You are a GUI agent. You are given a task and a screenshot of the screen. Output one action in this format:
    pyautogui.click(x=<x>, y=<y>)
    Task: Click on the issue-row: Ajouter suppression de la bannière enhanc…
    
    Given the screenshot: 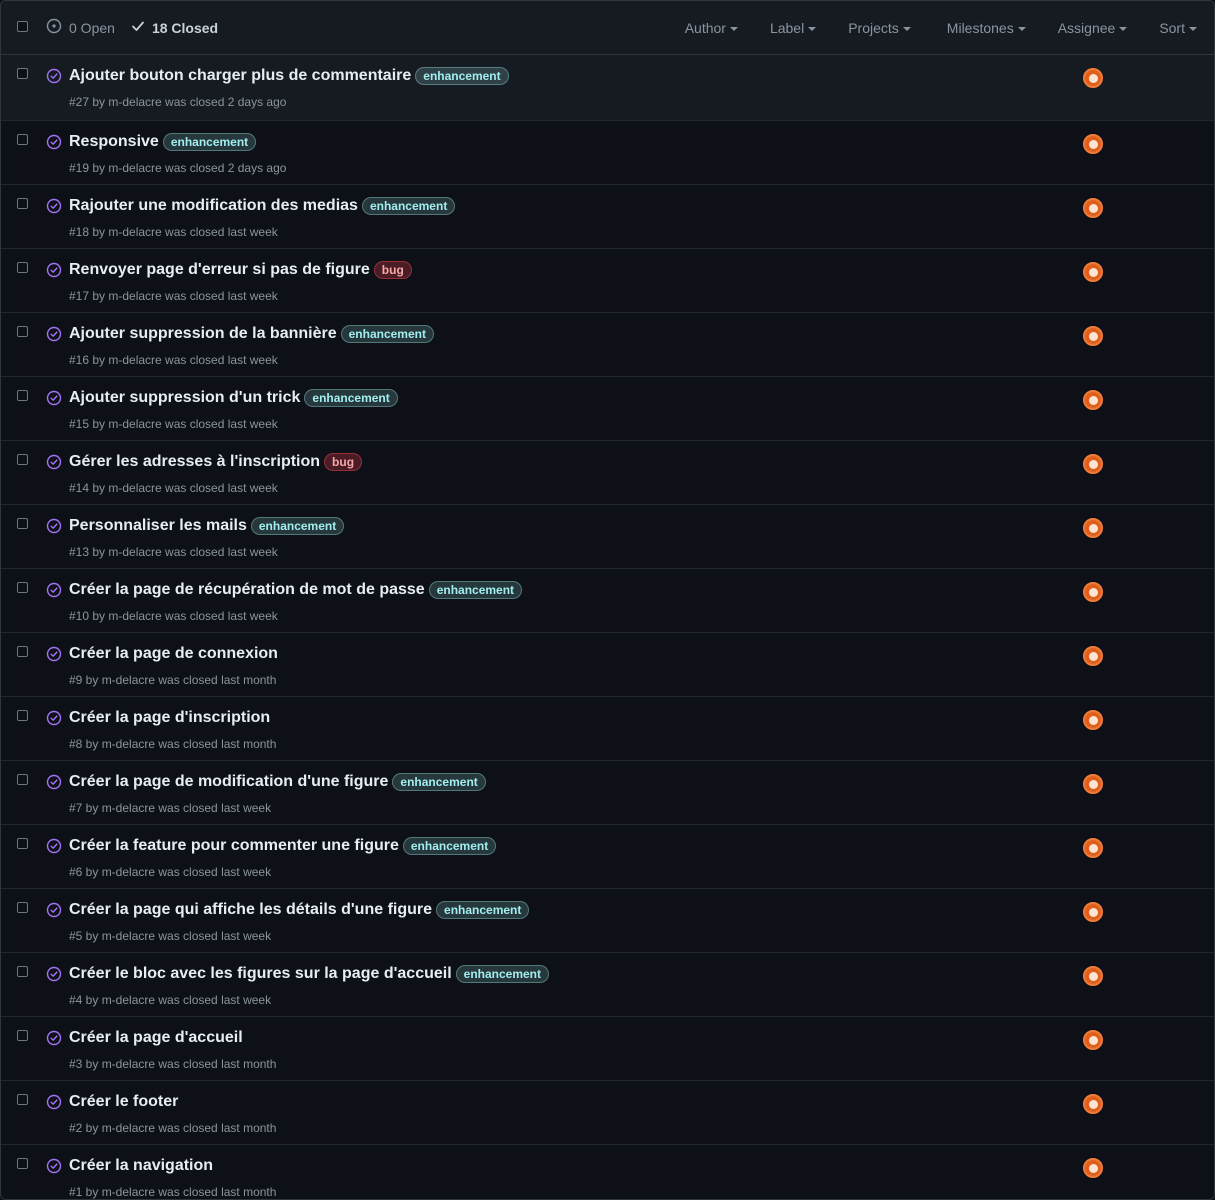 What is the action you would take?
    pyautogui.click(x=607, y=345)
    